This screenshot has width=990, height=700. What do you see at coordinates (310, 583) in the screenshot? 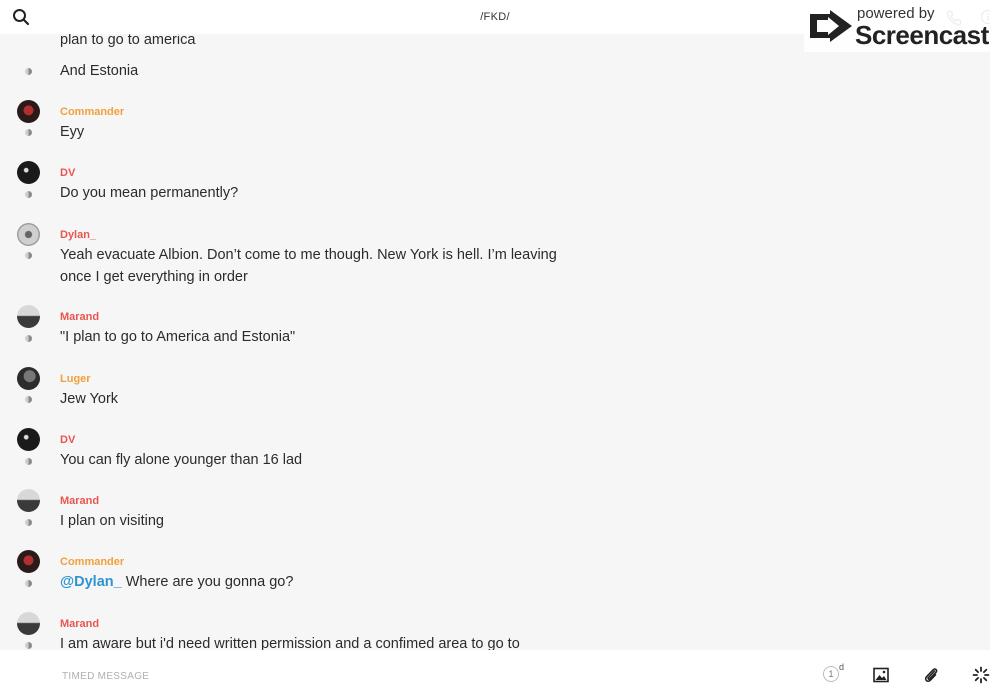
I see `message-text: @Dylan_ Where are you gonna go?` at bounding box center [310, 583].